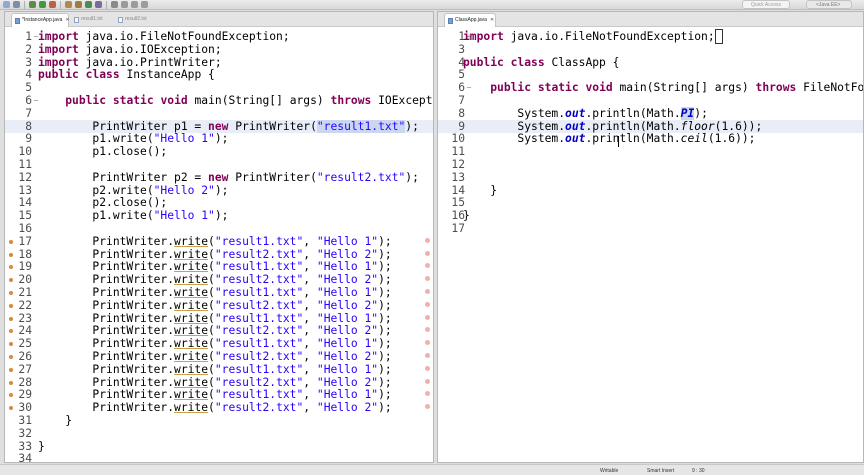  Describe the element at coordinates (150, 62) in the screenshot. I see `code-token: java.io.PrintWriter;` at that location.